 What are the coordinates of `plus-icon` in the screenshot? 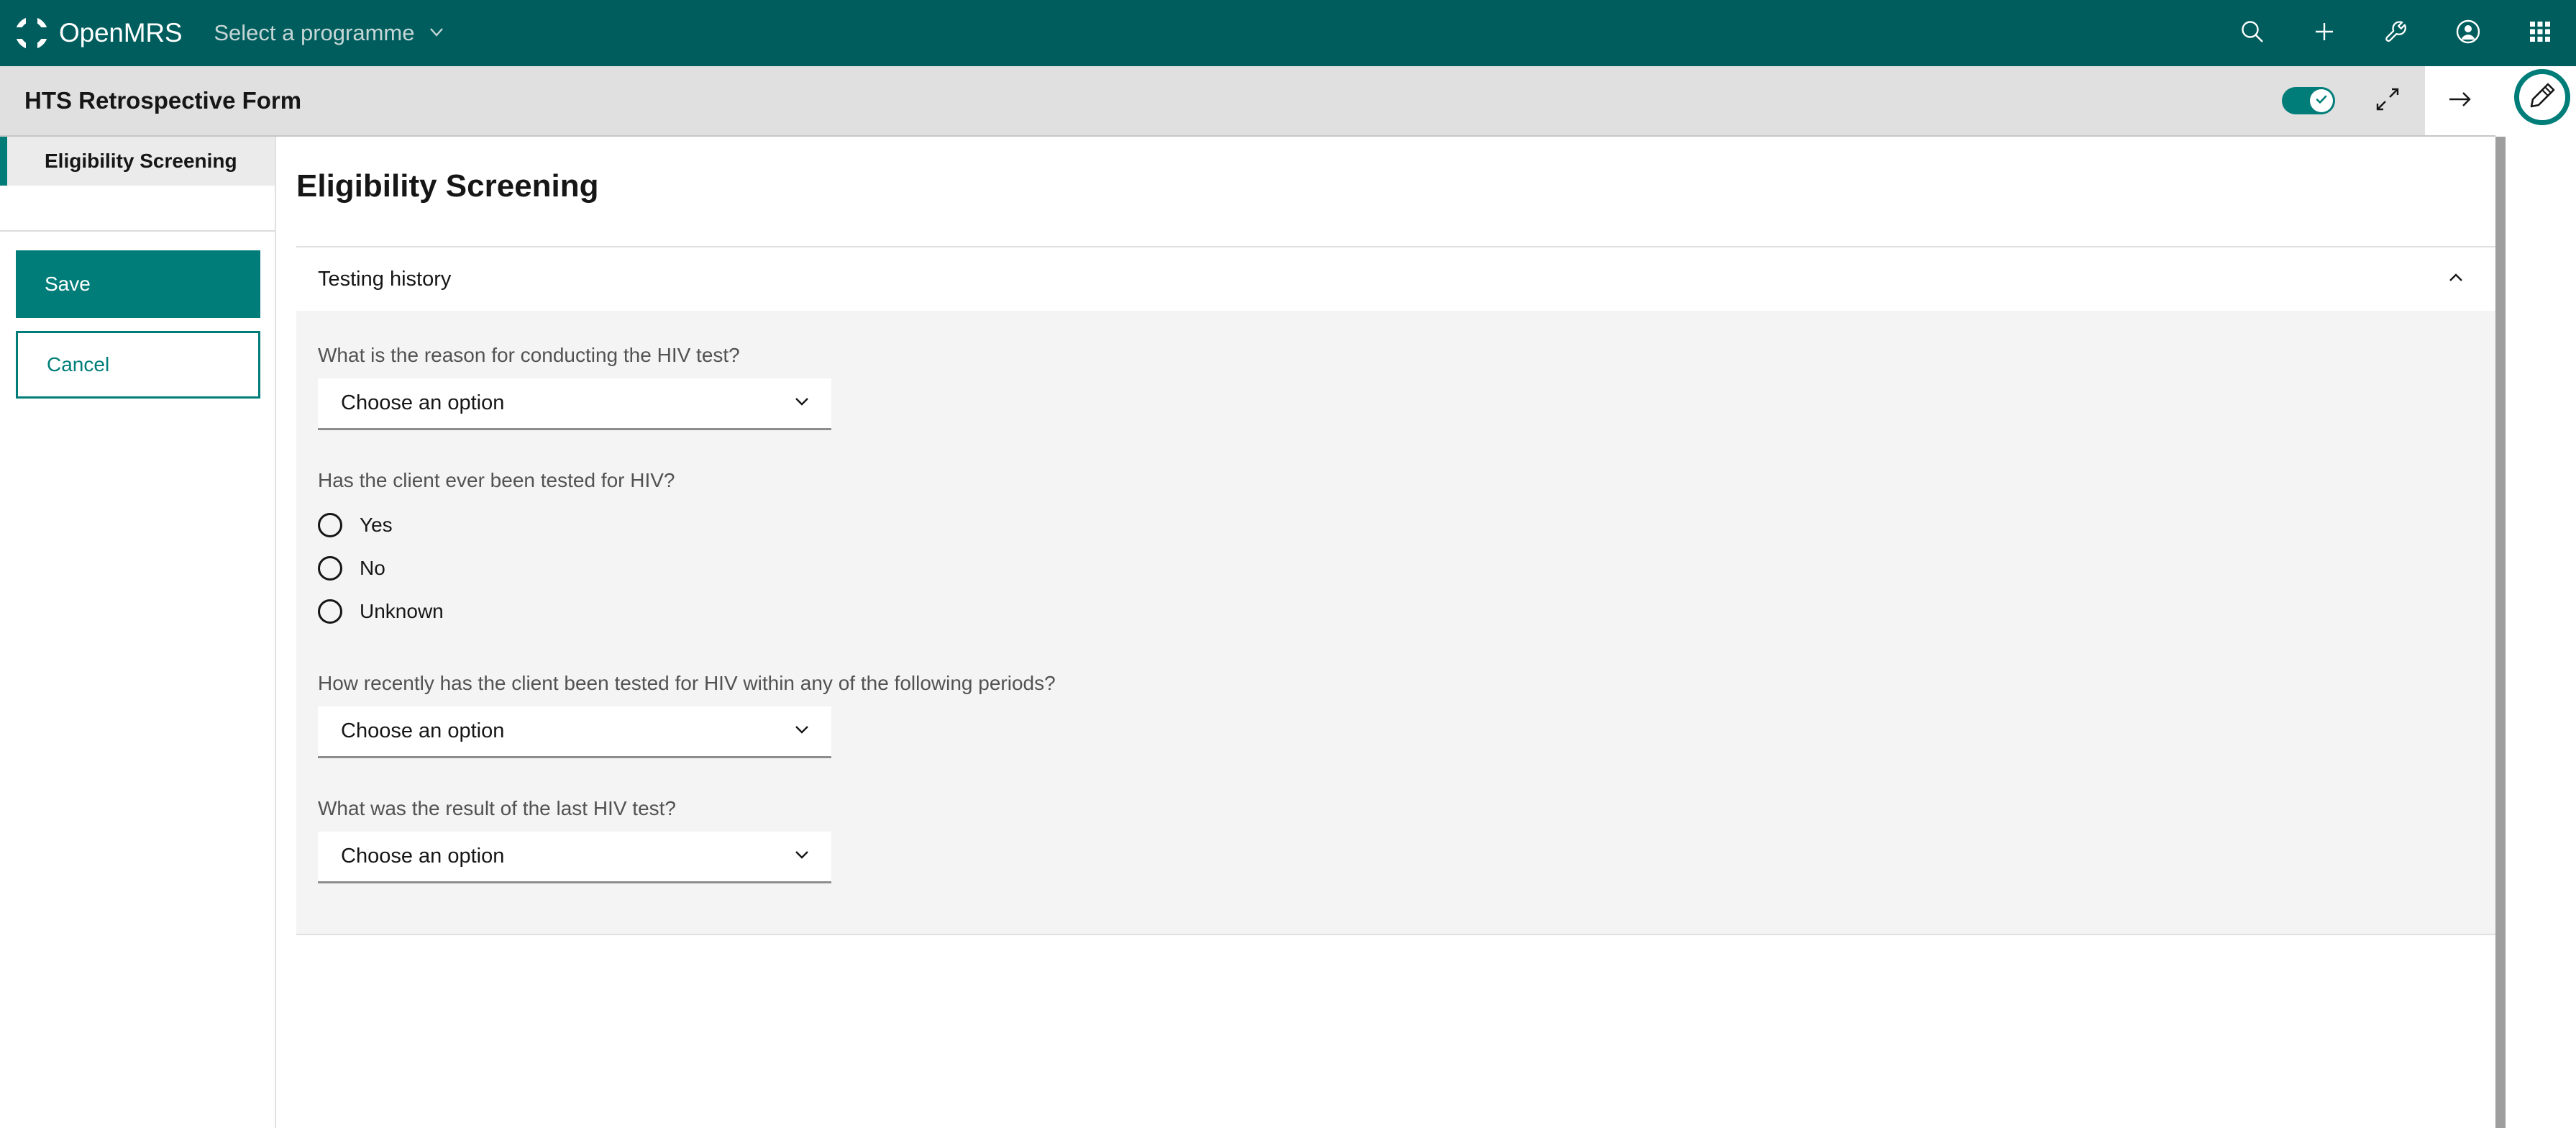 It's located at (2324, 33).